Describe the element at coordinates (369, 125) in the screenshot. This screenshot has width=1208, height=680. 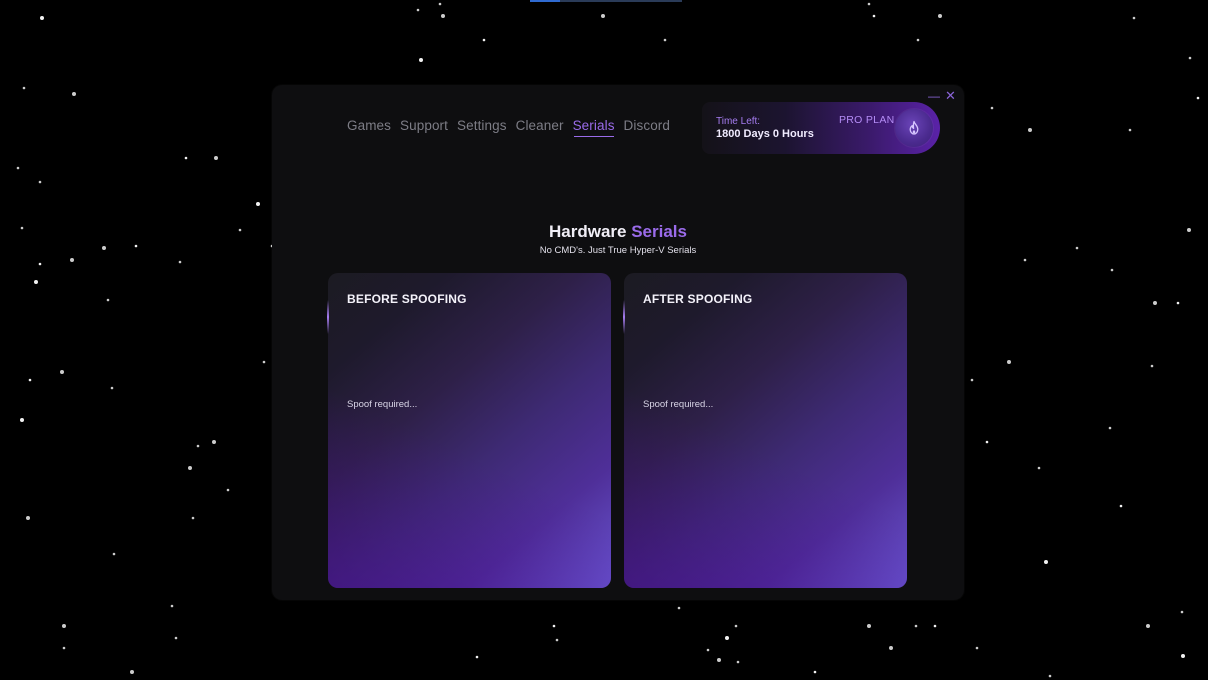
I see `nav-item-games: Games` at that location.